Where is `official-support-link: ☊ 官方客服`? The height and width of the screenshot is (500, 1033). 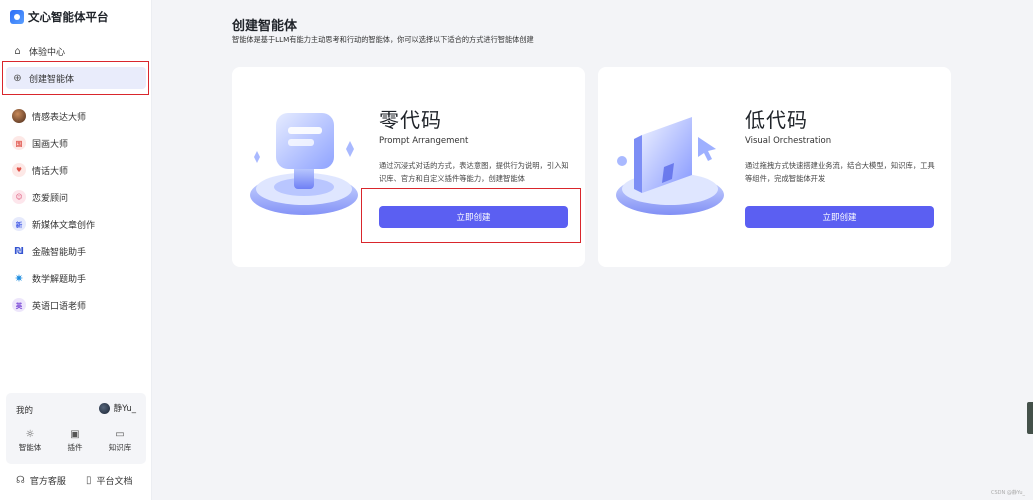
official-support-link: ☊ 官方客服 is located at coordinates (41, 480).